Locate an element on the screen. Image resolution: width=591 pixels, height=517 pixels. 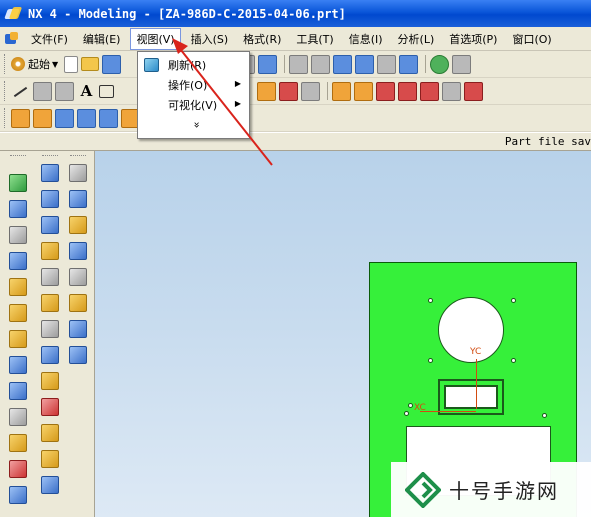
dimension-icon is located at coordinates (385, 91).